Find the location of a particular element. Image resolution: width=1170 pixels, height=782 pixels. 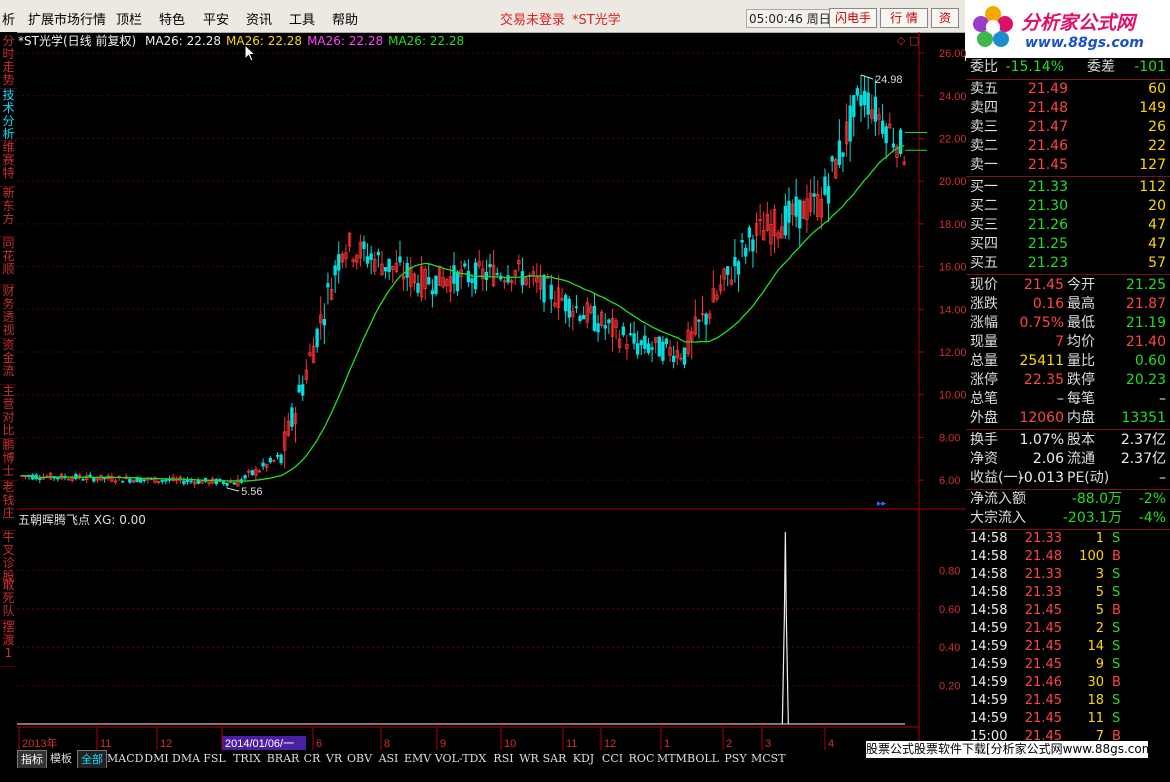

left-tab-2: 维赛特 is located at coordinates (8, 163).